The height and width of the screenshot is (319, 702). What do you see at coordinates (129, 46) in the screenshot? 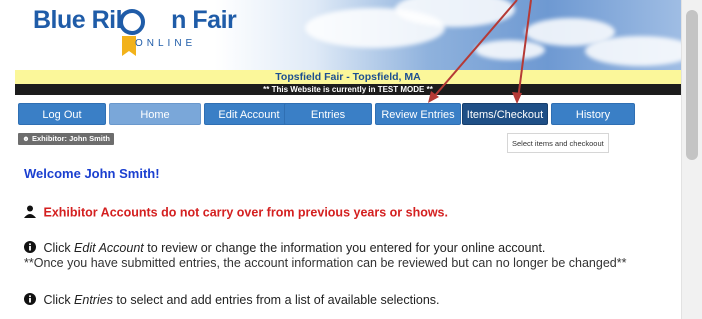
I see `ribbon-tail-icon` at bounding box center [129, 46].